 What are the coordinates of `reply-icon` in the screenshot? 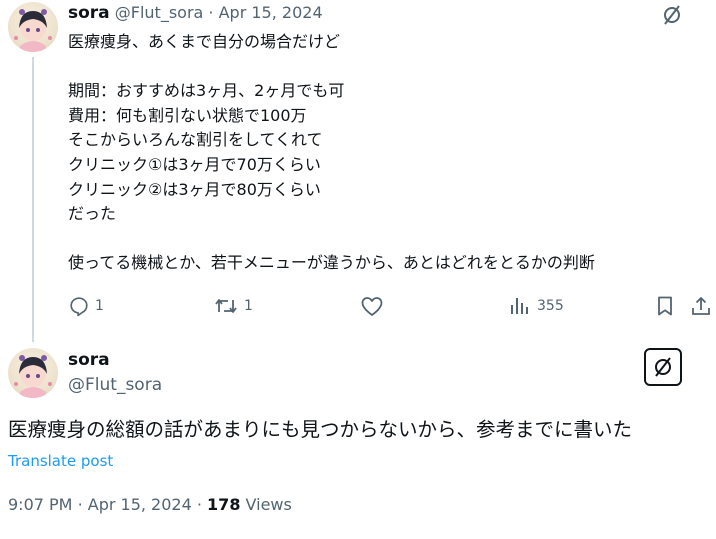 It's located at (79, 307).